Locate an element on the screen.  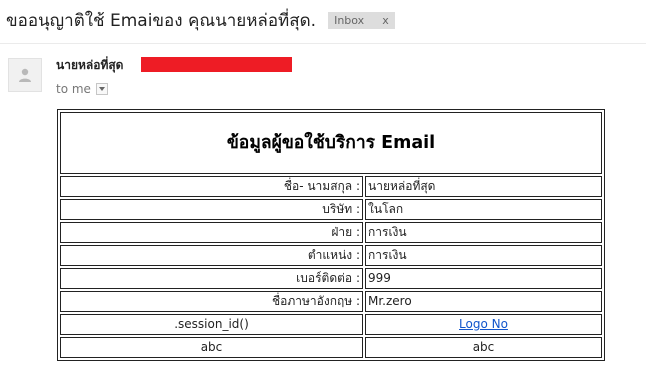
table-row: ชื่อภาษาอังกฤษ : Mr.zero is located at coordinates (331, 301).